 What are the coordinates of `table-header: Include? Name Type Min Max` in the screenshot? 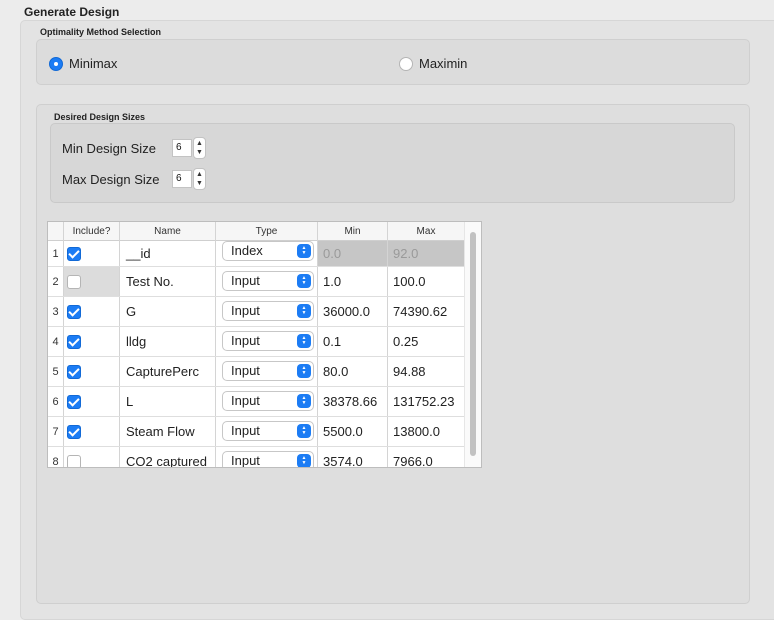 It's located at (256, 231).